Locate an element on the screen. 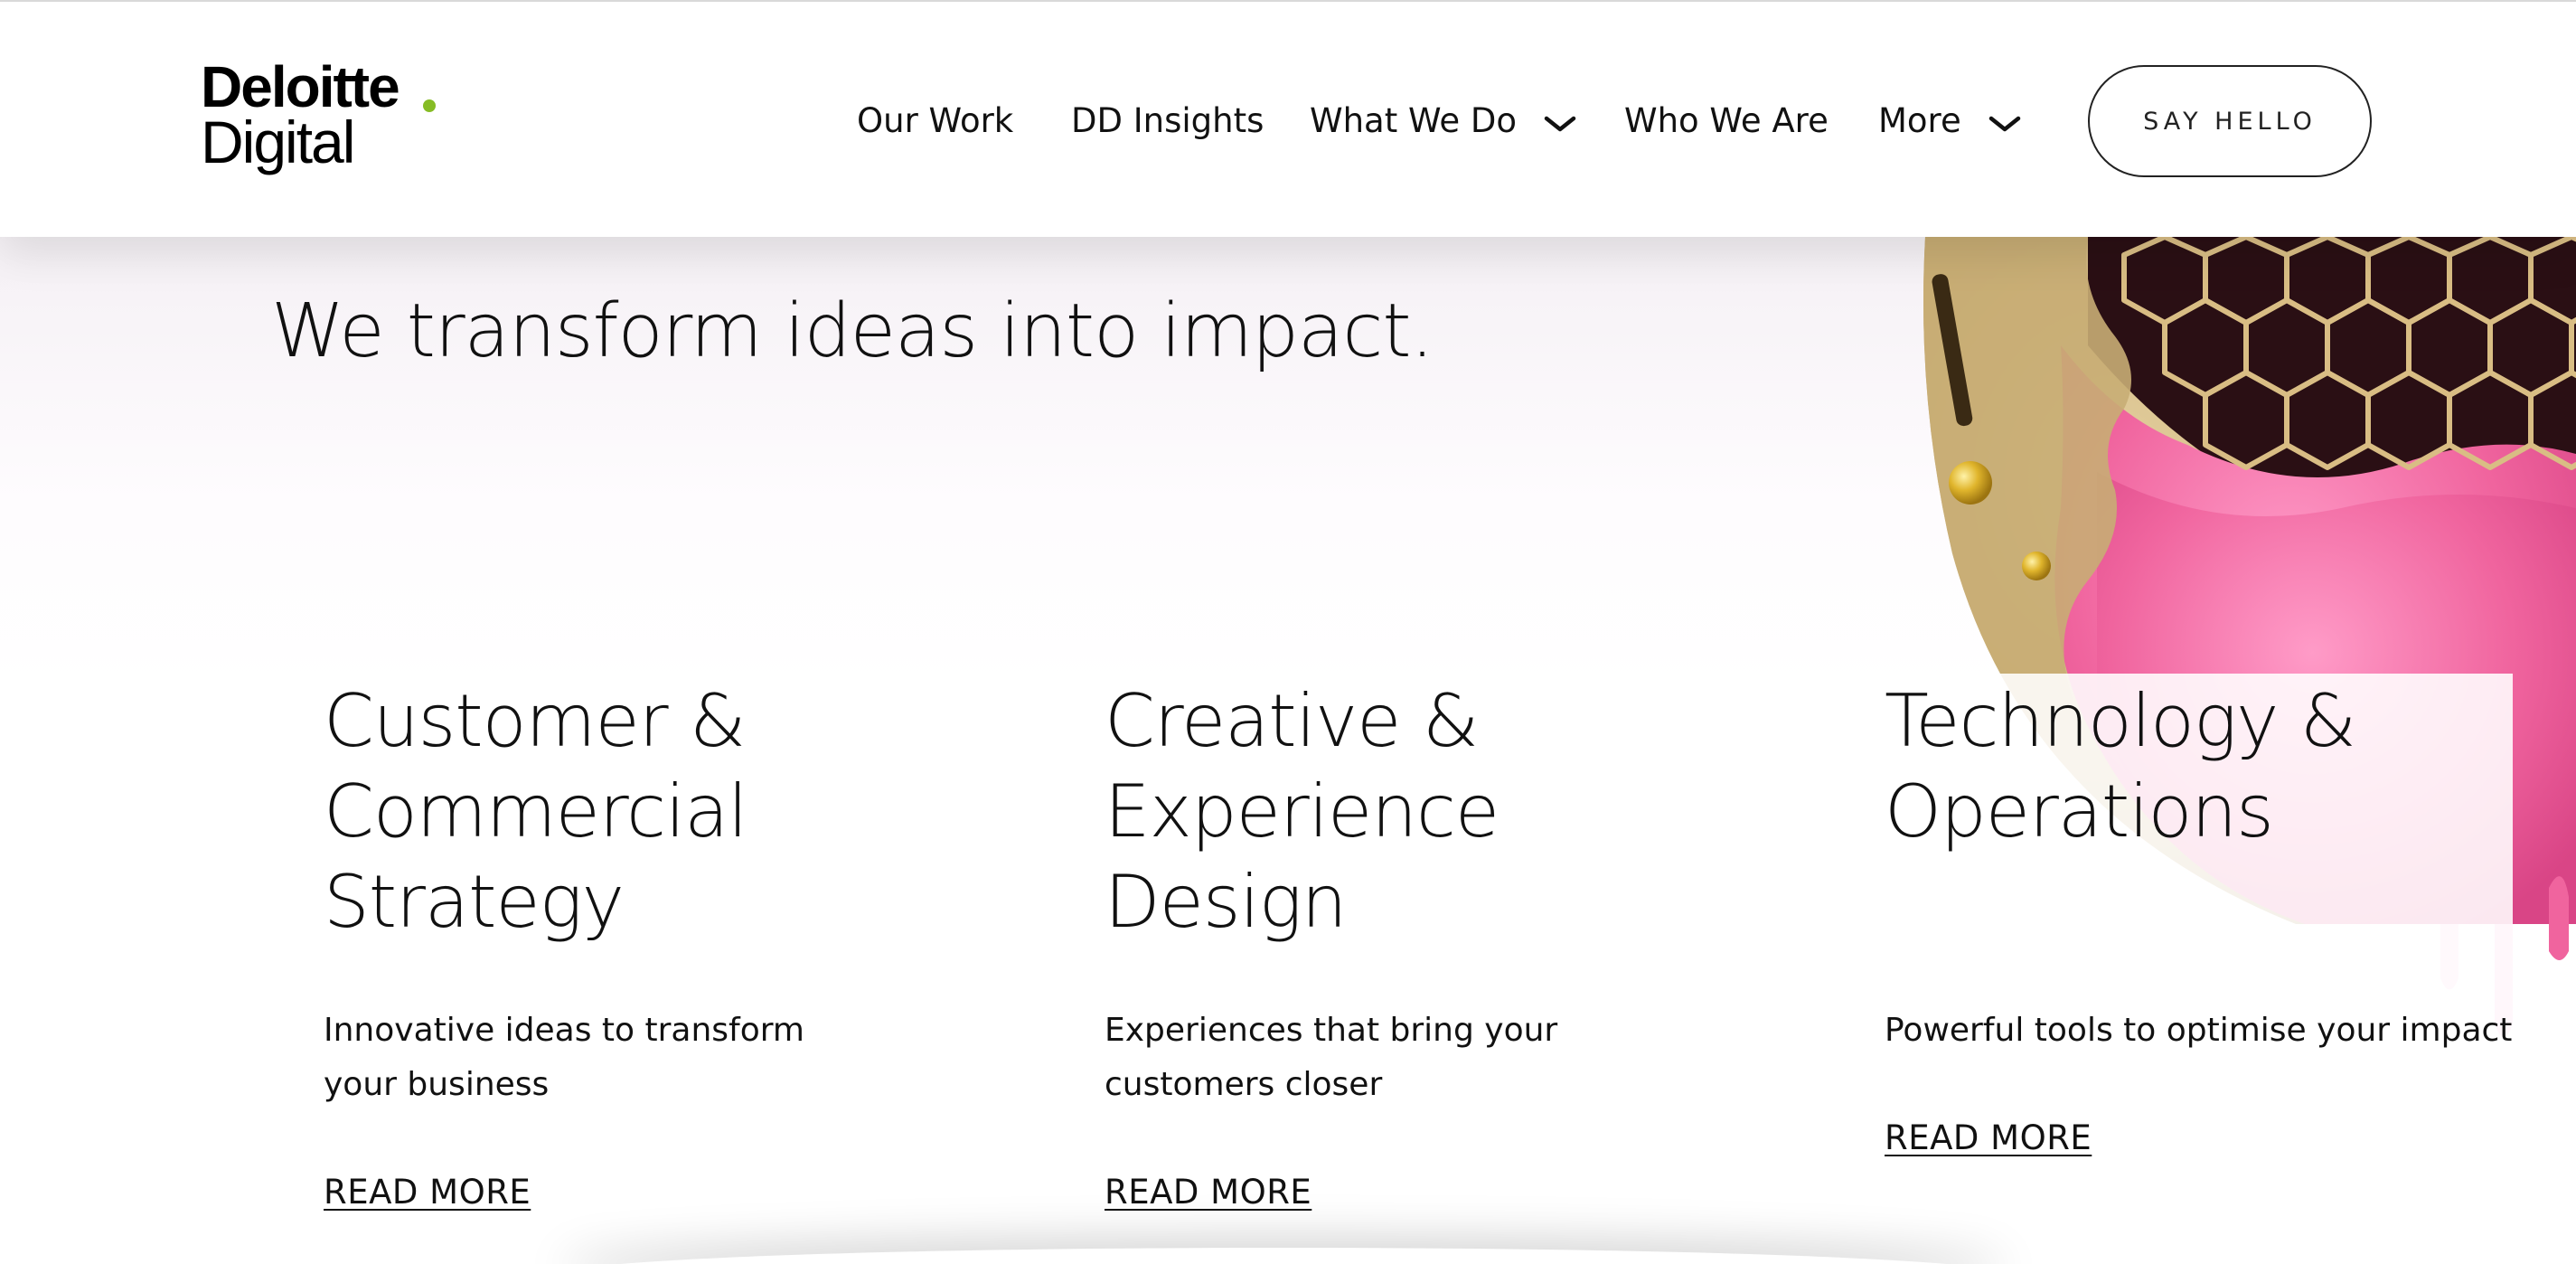  nav-item-label: More is located at coordinates (1920, 120).